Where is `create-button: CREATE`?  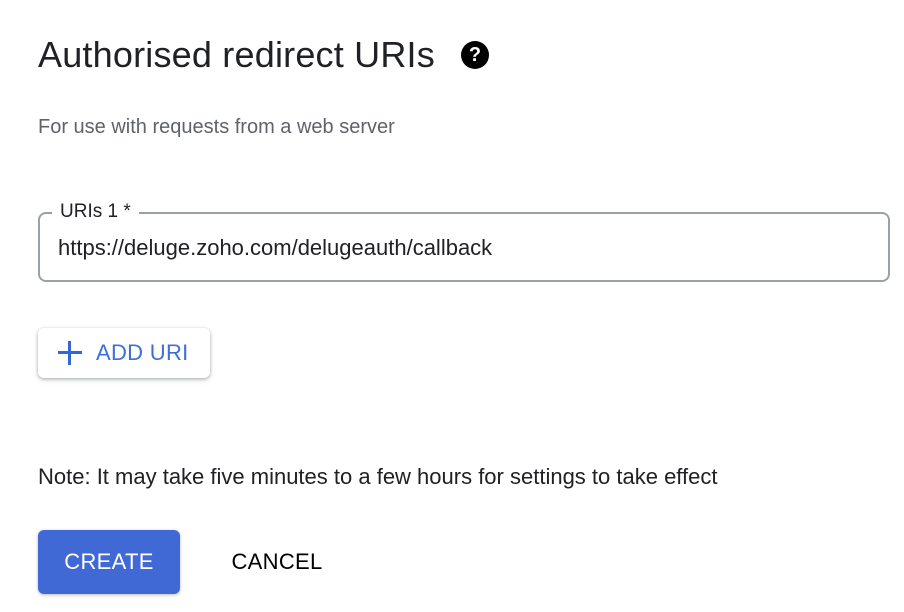 create-button: CREATE is located at coordinates (109, 562).